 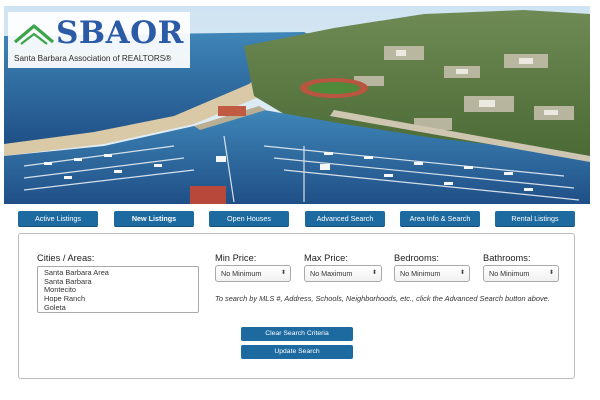 What do you see at coordinates (66, 258) in the screenshot?
I see `cities-label: Cities / Areas:` at bounding box center [66, 258].